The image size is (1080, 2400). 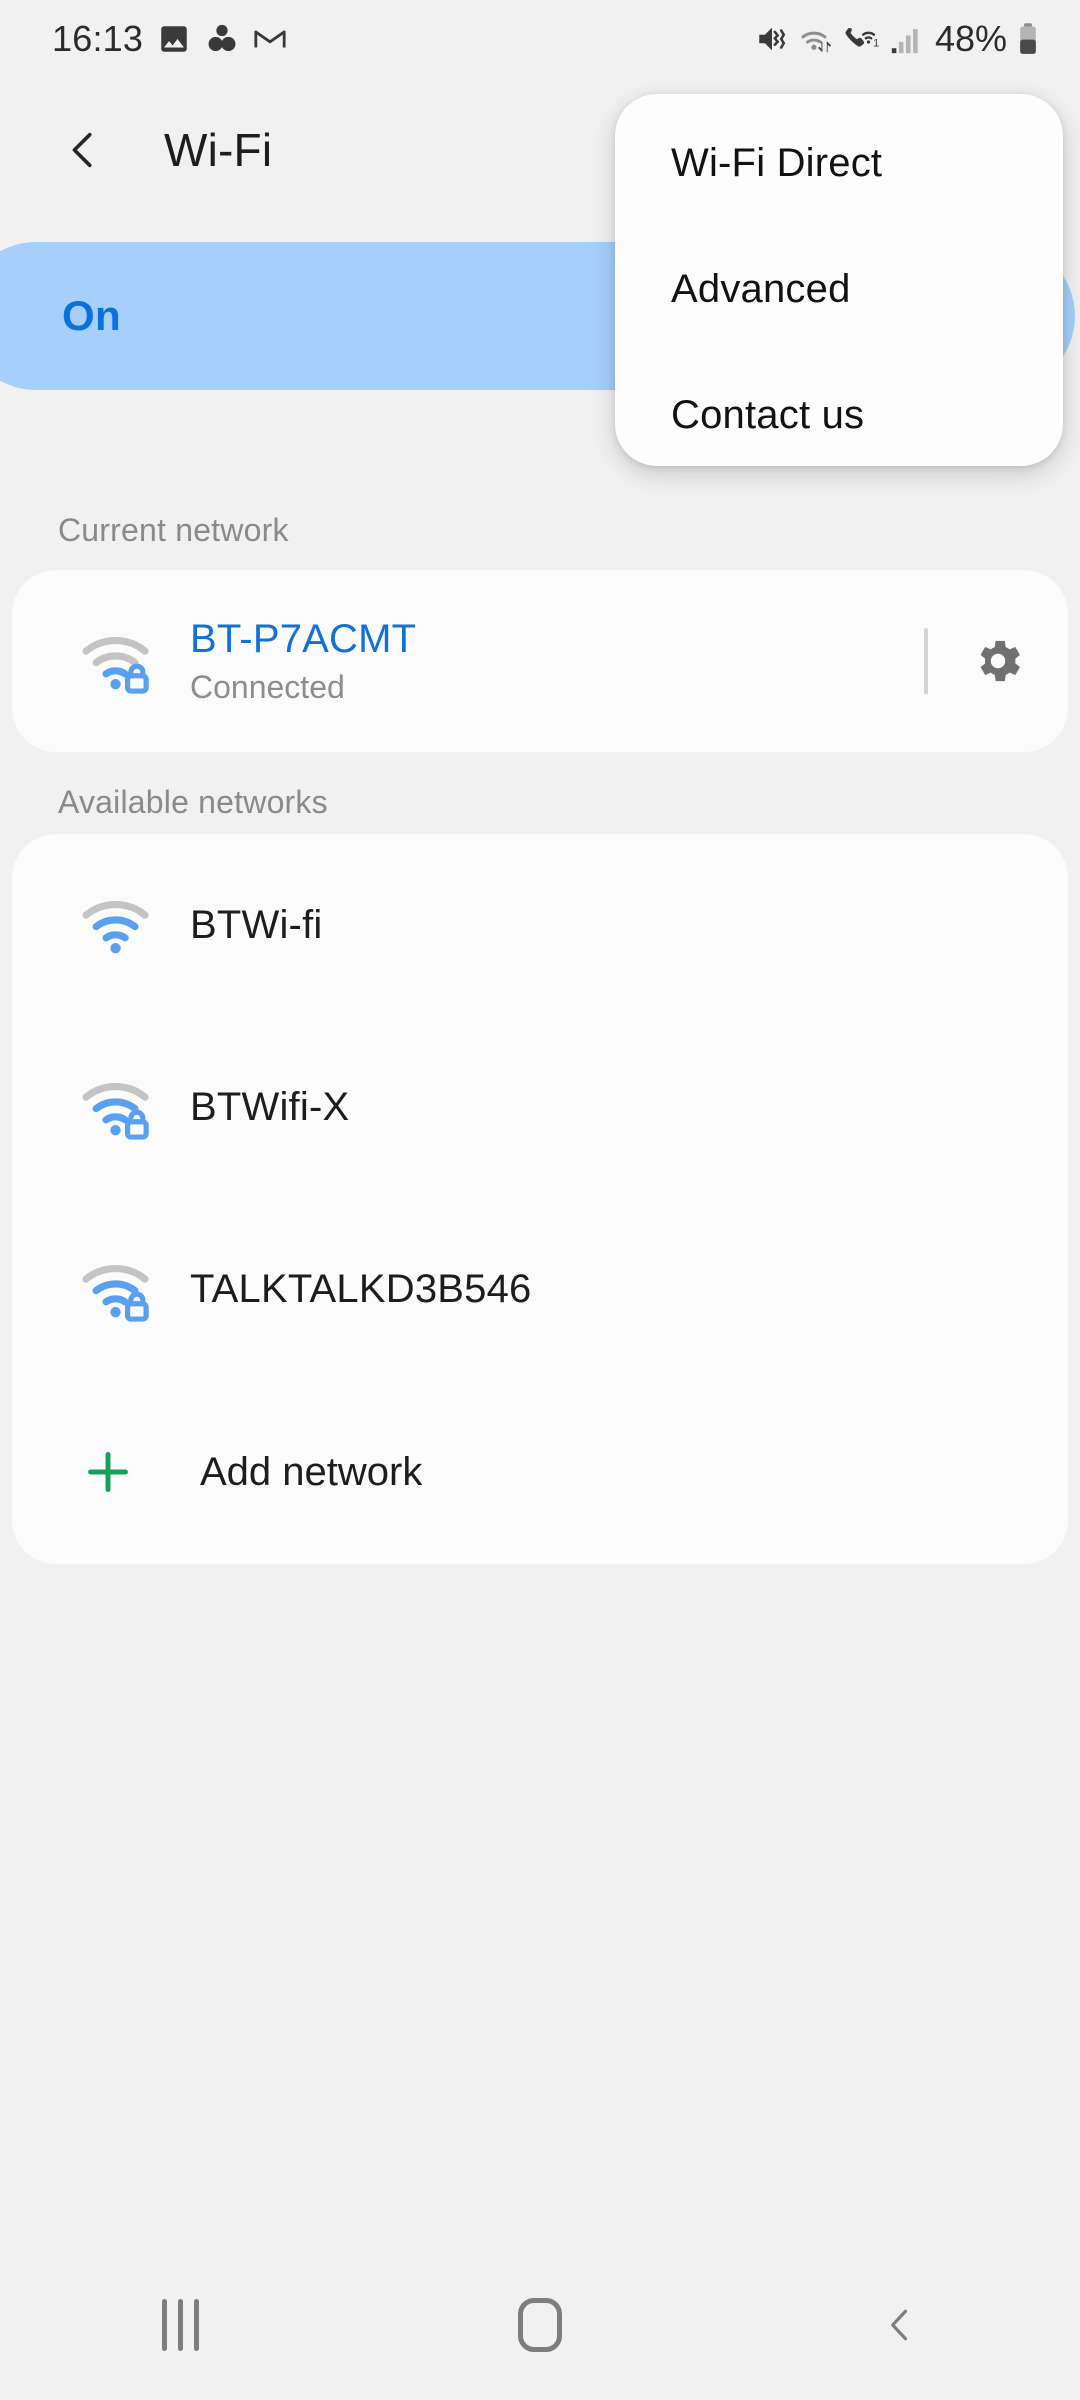 I want to click on status-bar-right: 1 48%, so click(x=897, y=39).